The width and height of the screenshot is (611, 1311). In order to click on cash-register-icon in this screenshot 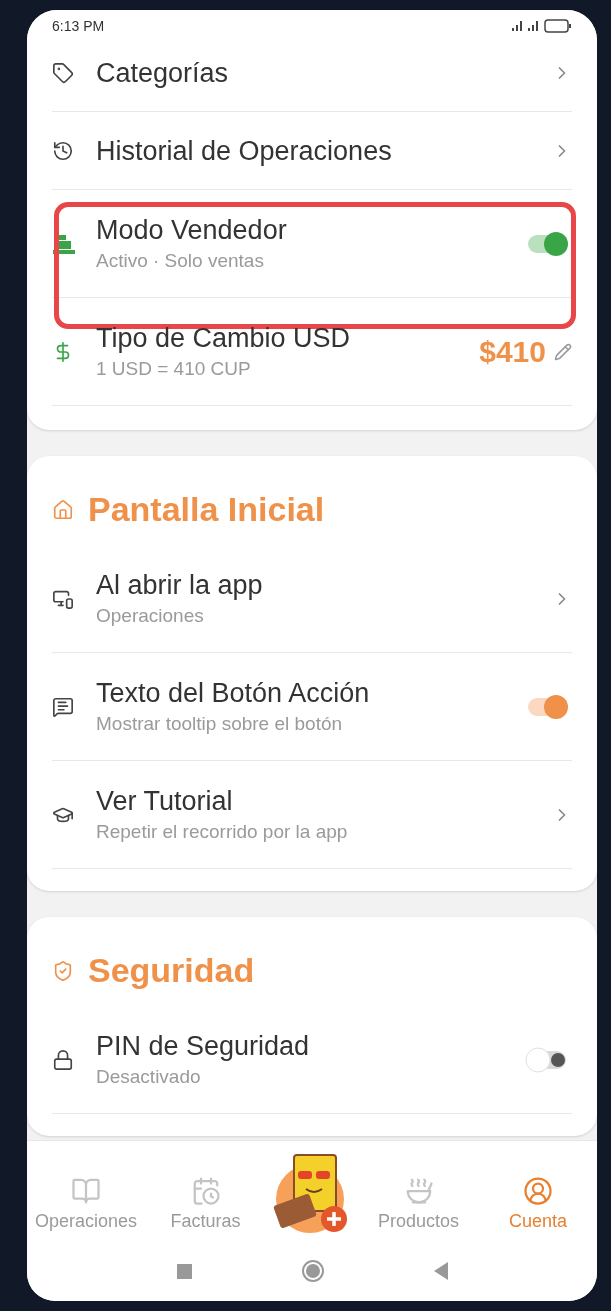, I will do `click(64, 243)`.